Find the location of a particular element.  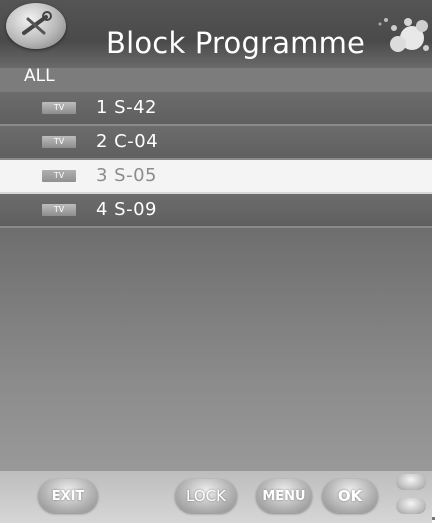

page-margin is located at coordinates (435, 261).